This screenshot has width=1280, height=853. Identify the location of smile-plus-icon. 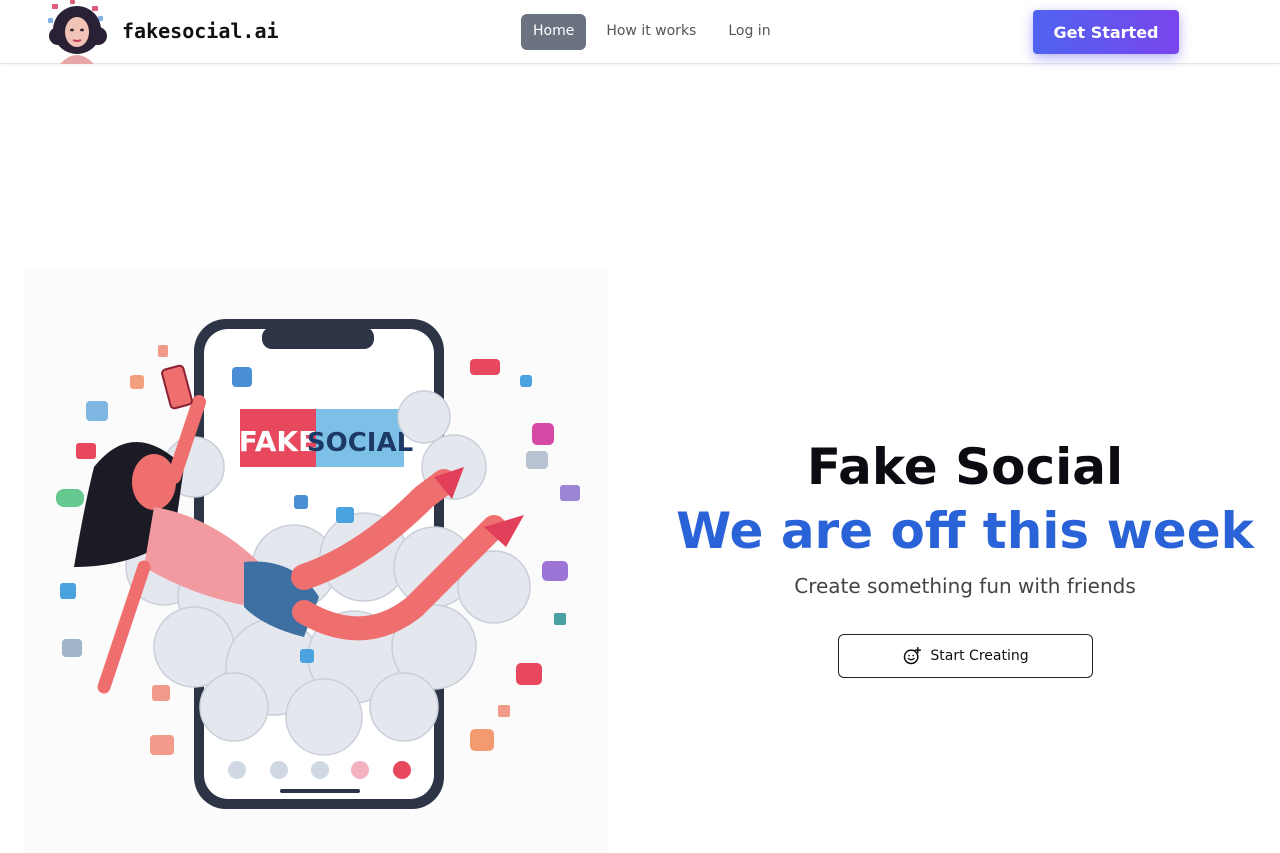
(913, 655).